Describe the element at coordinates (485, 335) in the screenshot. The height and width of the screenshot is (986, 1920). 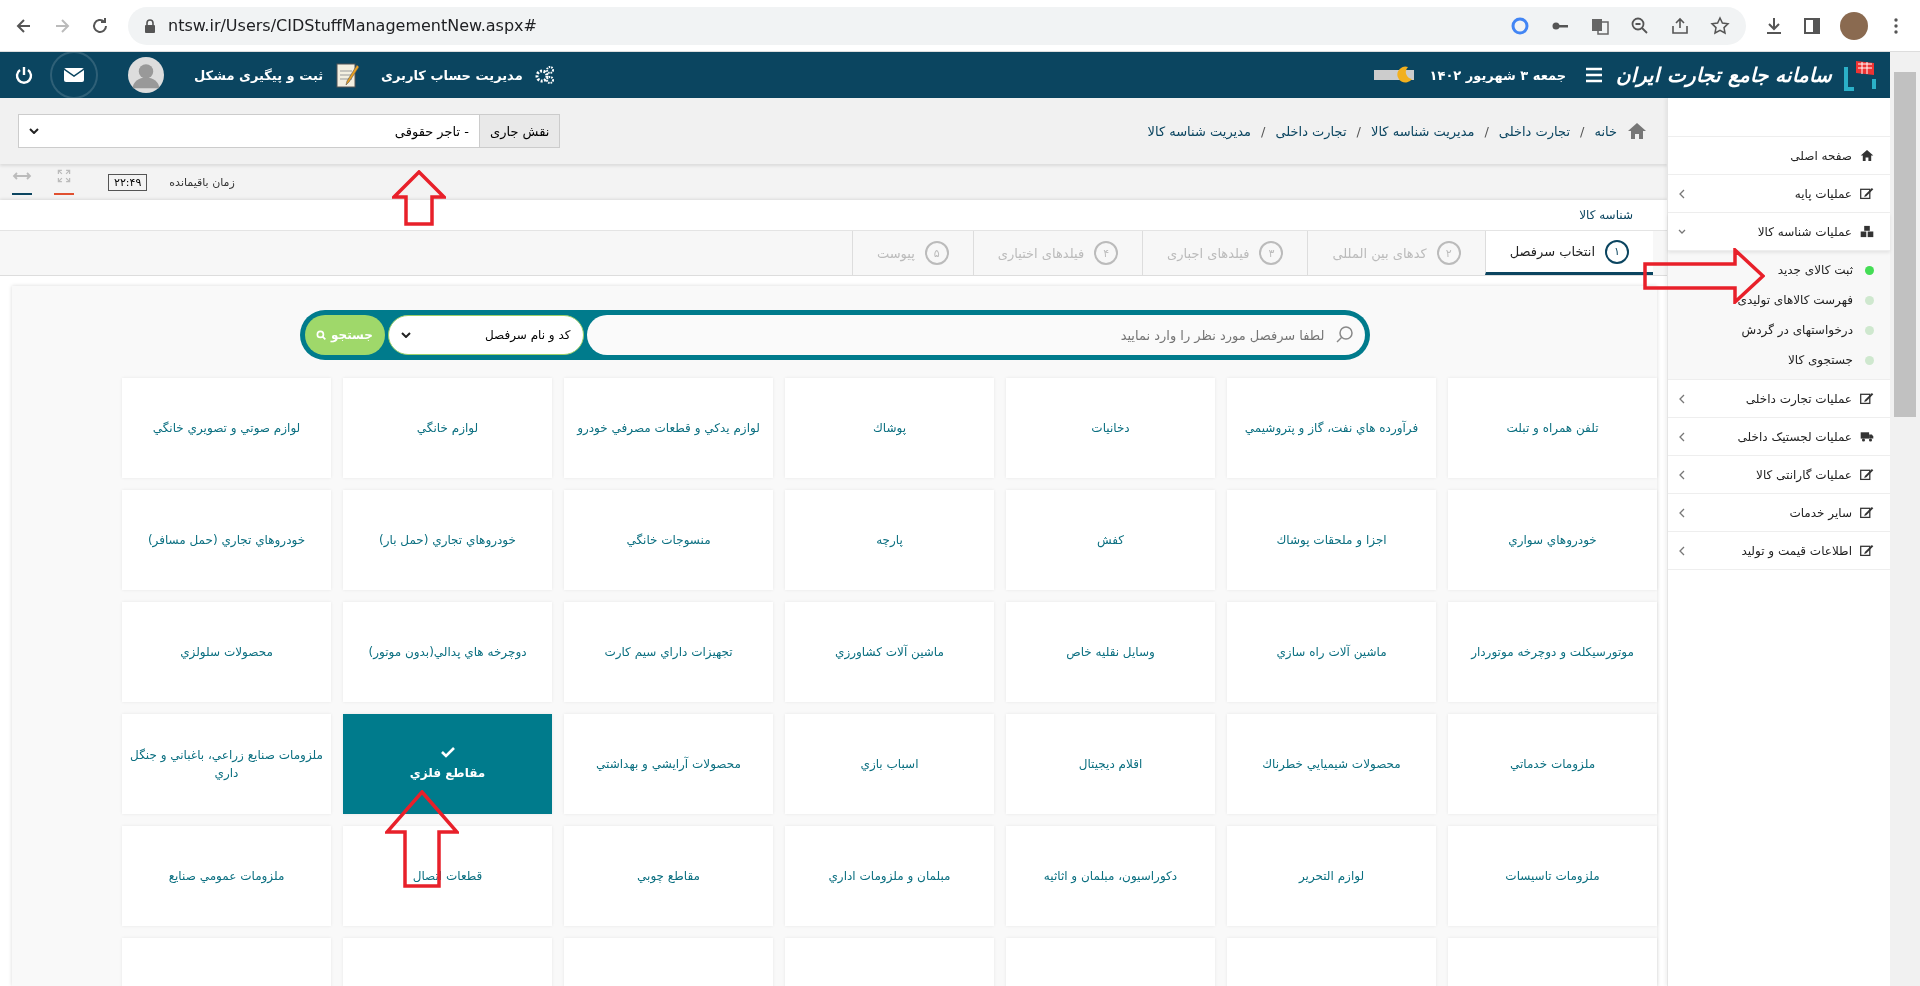
I see `filter-select: کد و نام سرفصل` at that location.